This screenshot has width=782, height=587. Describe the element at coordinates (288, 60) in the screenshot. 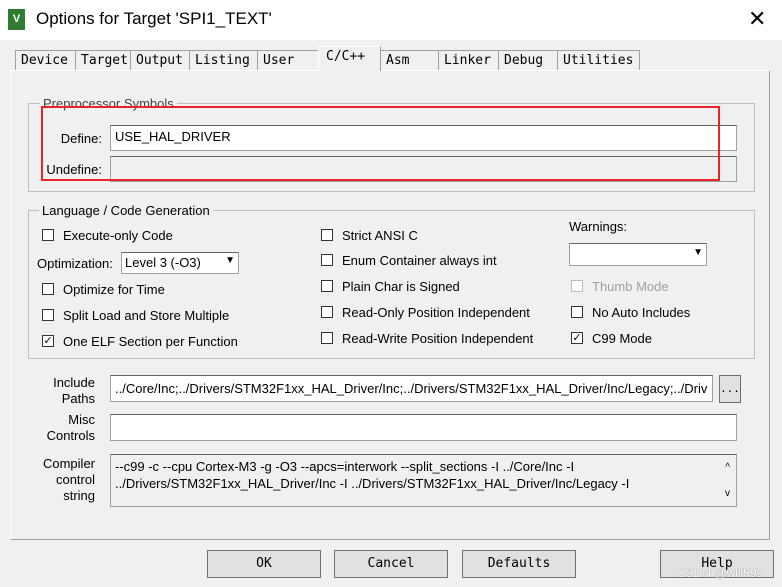

I see `tab-user: User` at that location.